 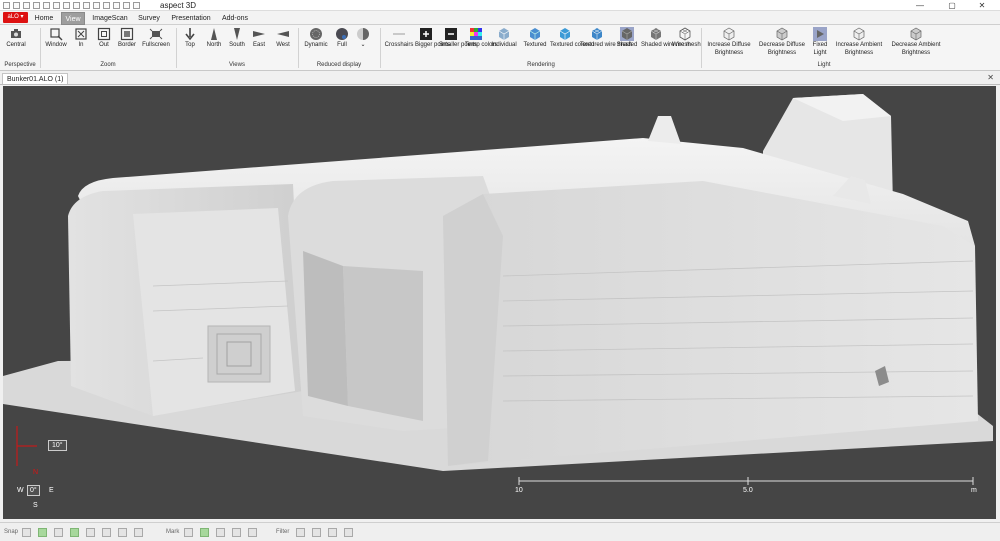 I want to click on snap-center-icon, so click(x=106, y=532).